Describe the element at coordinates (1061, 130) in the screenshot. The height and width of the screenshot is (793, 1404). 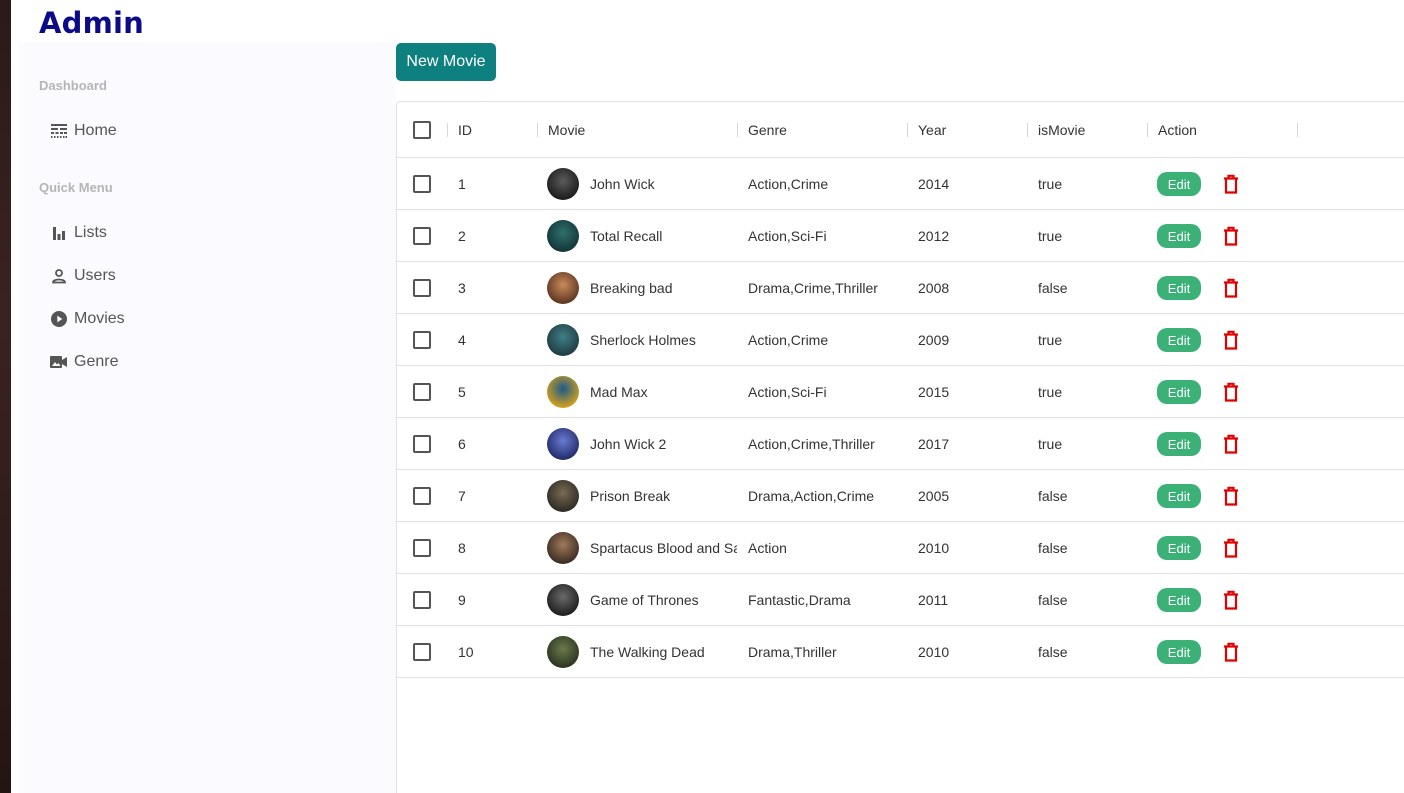
I see `column-header-ismovie: isMovie` at that location.